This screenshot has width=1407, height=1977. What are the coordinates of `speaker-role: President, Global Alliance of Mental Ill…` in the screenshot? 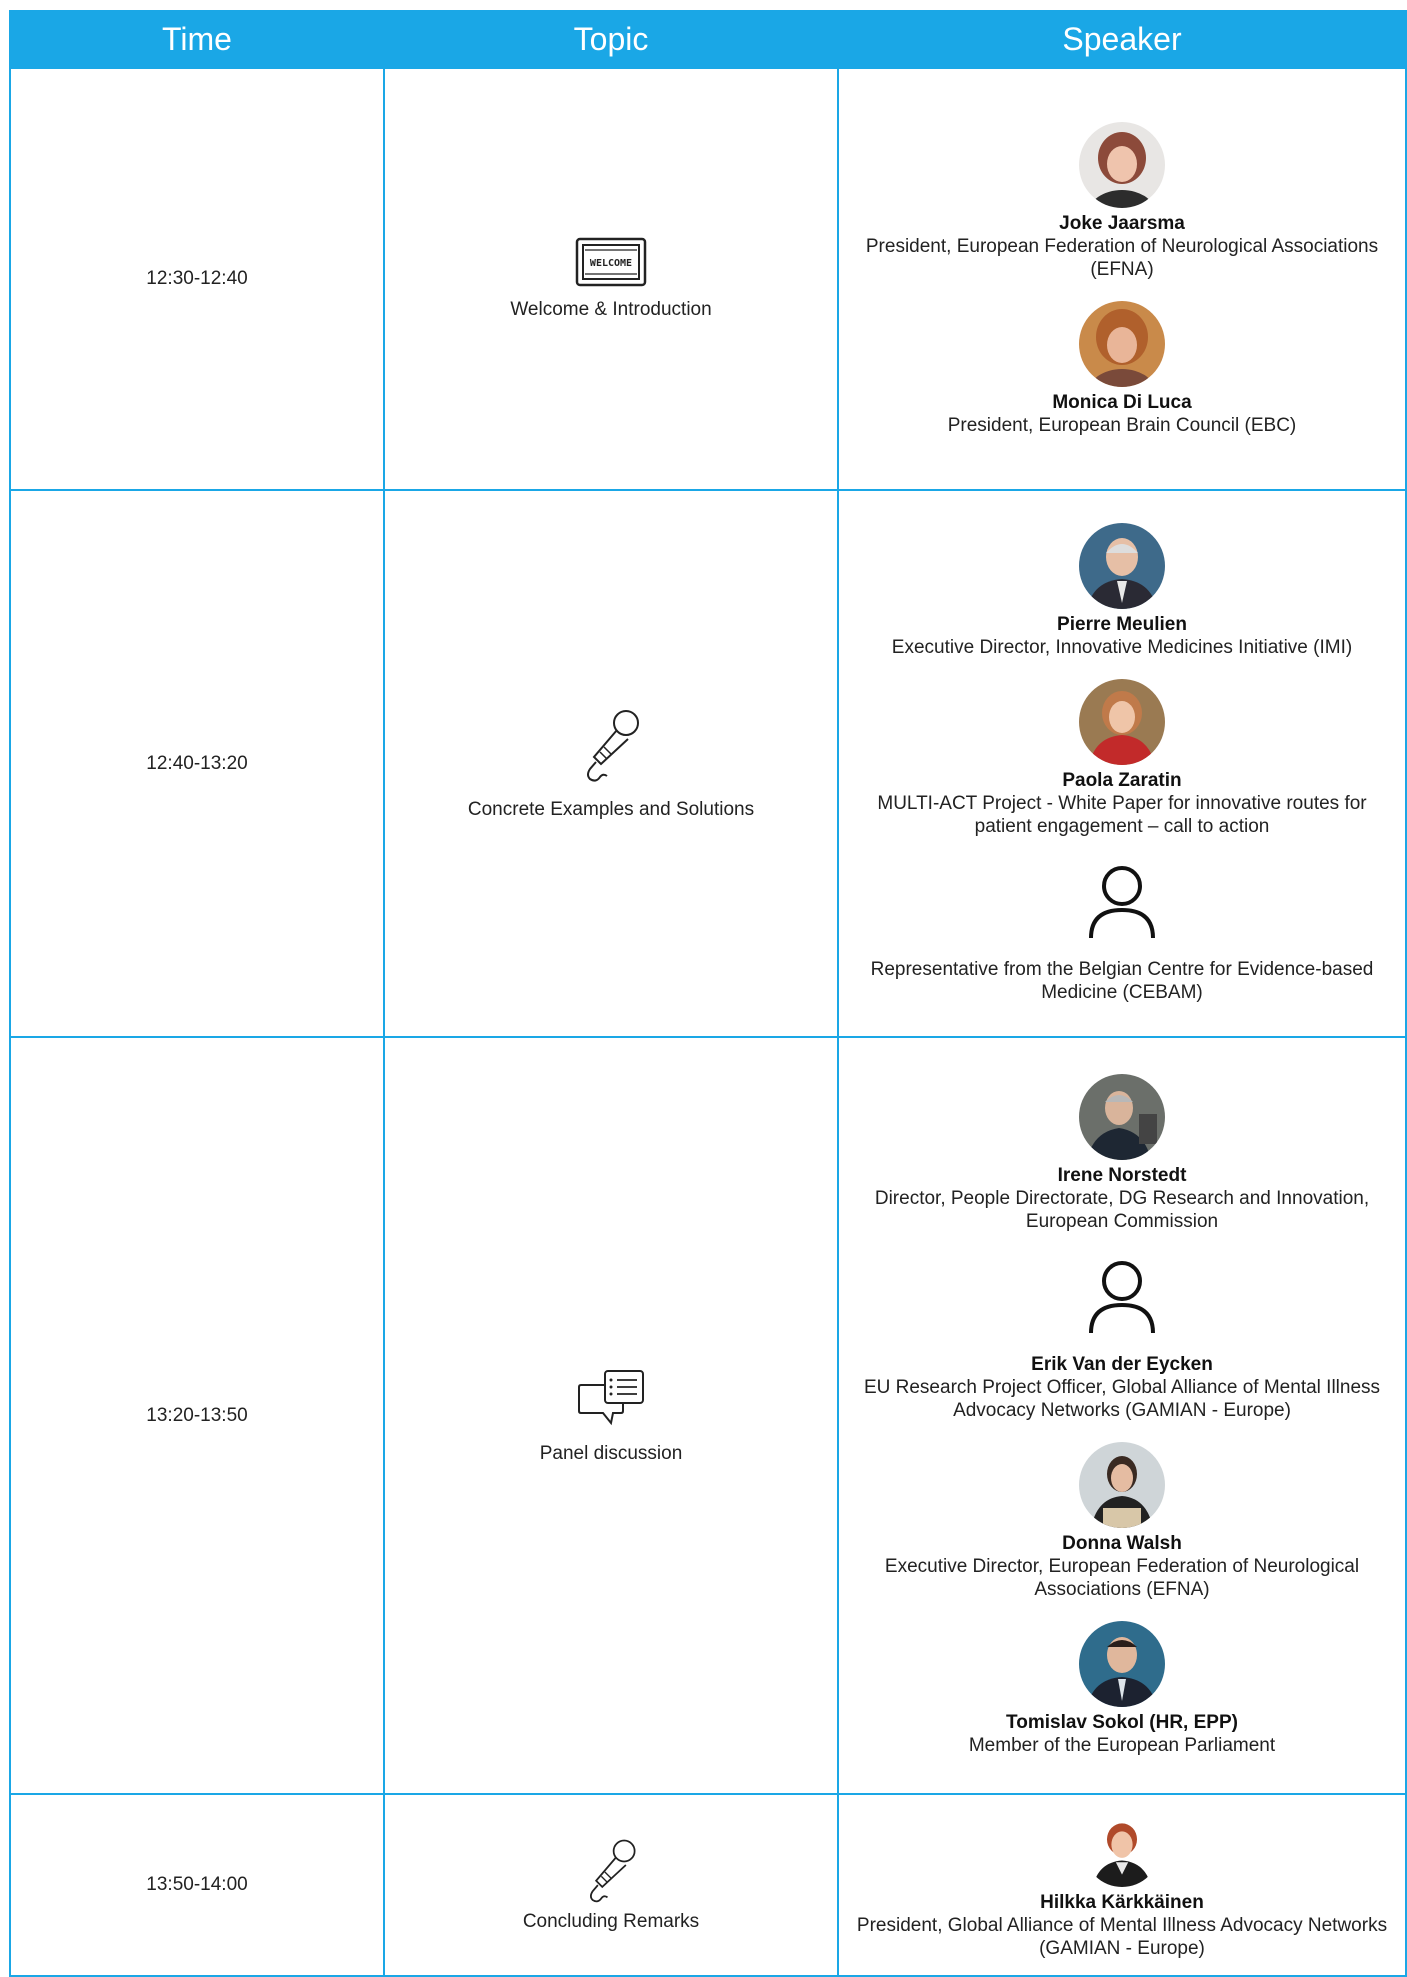 It's located at (1122, 1936).